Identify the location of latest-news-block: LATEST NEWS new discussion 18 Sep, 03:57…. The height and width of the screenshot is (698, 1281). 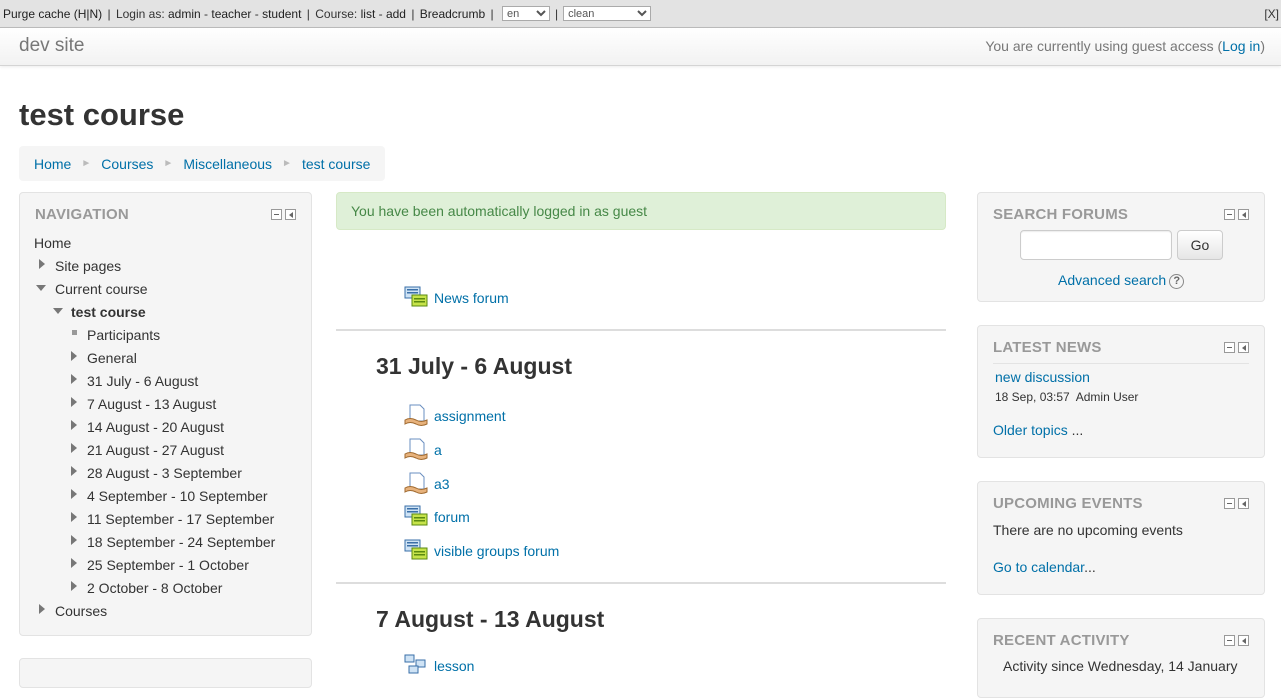
(1121, 391).